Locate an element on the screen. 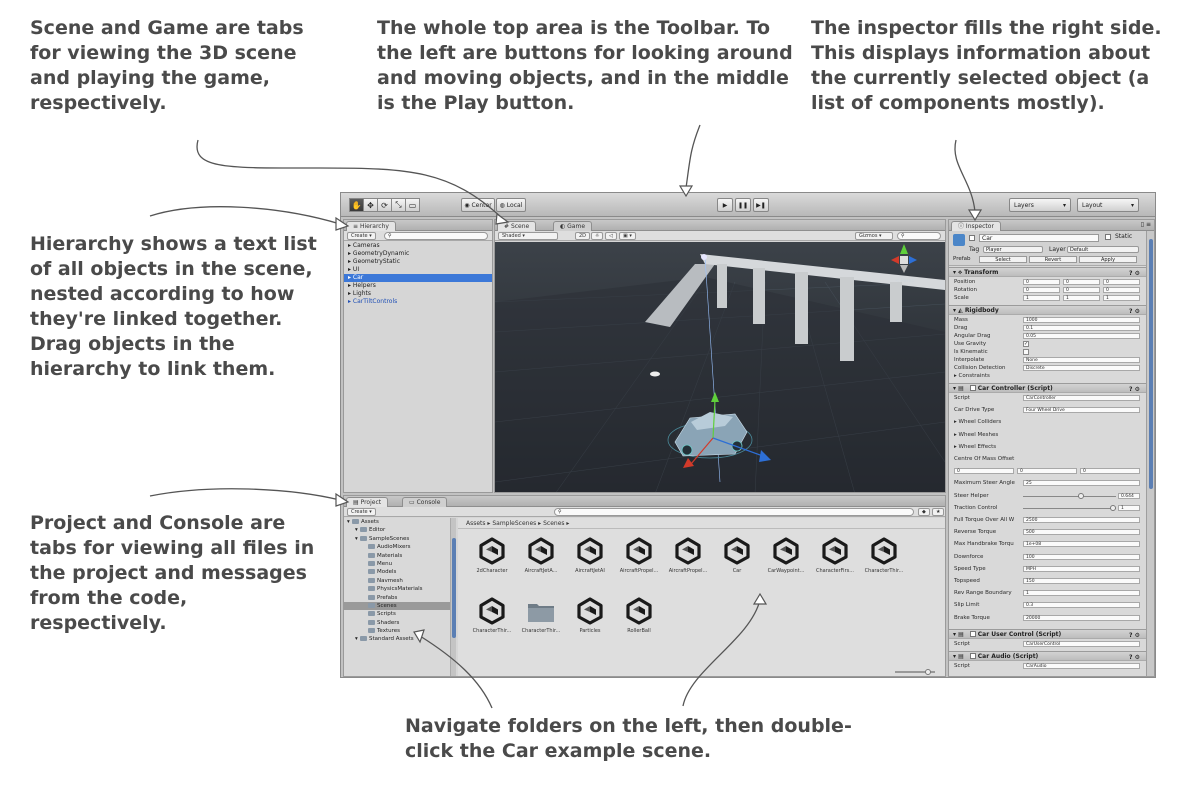 The width and height of the screenshot is (1180, 792). leader-inspector is located at coordinates (965, 176).